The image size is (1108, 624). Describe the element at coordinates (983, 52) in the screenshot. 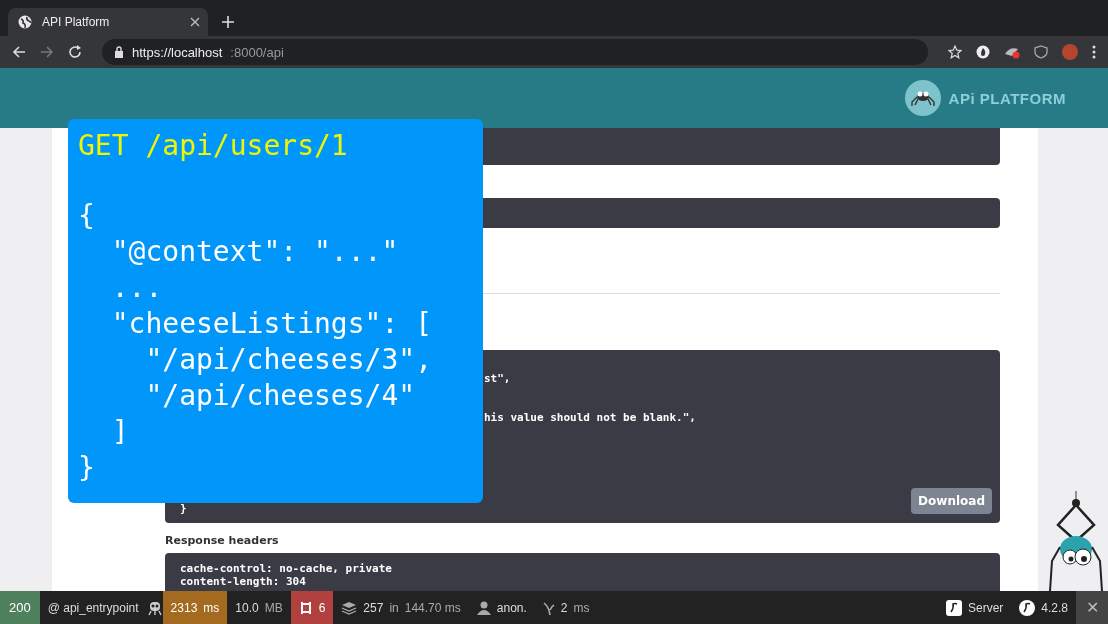

I see `flame-icon` at that location.